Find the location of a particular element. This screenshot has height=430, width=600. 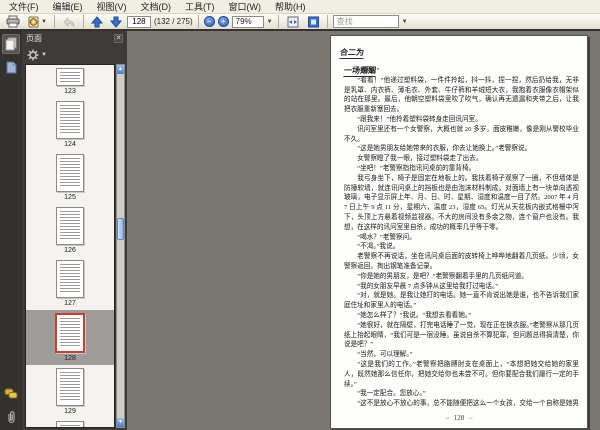

pages-panel-options: ▼ is located at coordinates (74, 55).